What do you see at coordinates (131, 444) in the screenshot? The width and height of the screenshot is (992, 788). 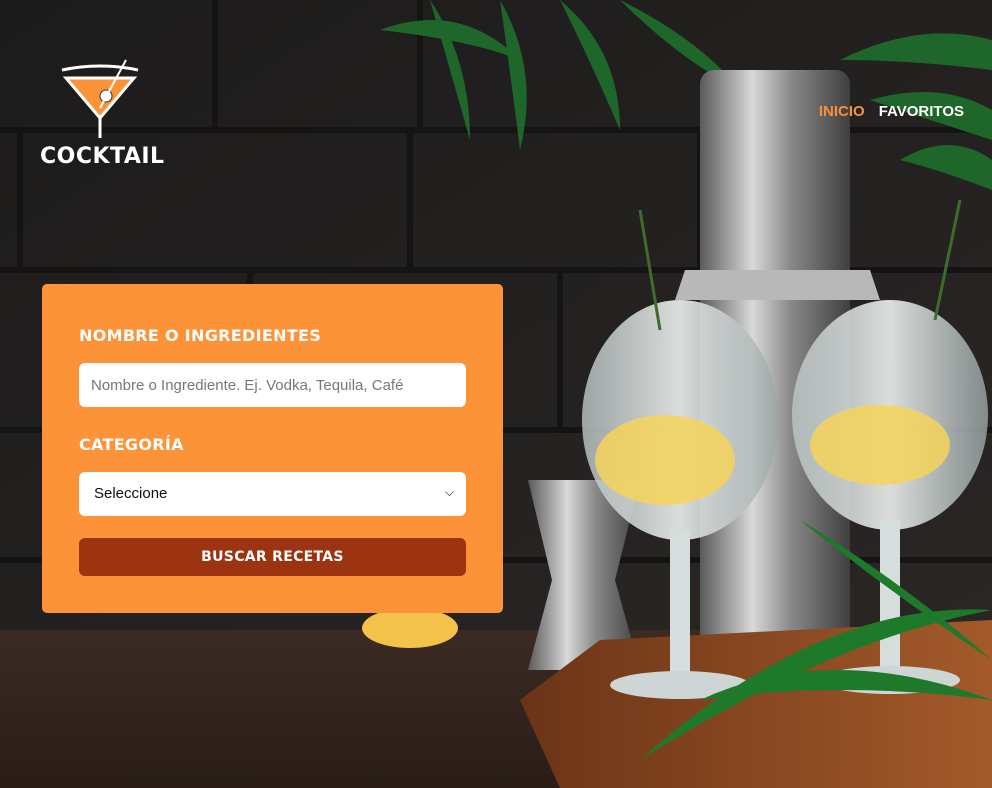 I see `category-field-label: CATEGORÍA` at bounding box center [131, 444].